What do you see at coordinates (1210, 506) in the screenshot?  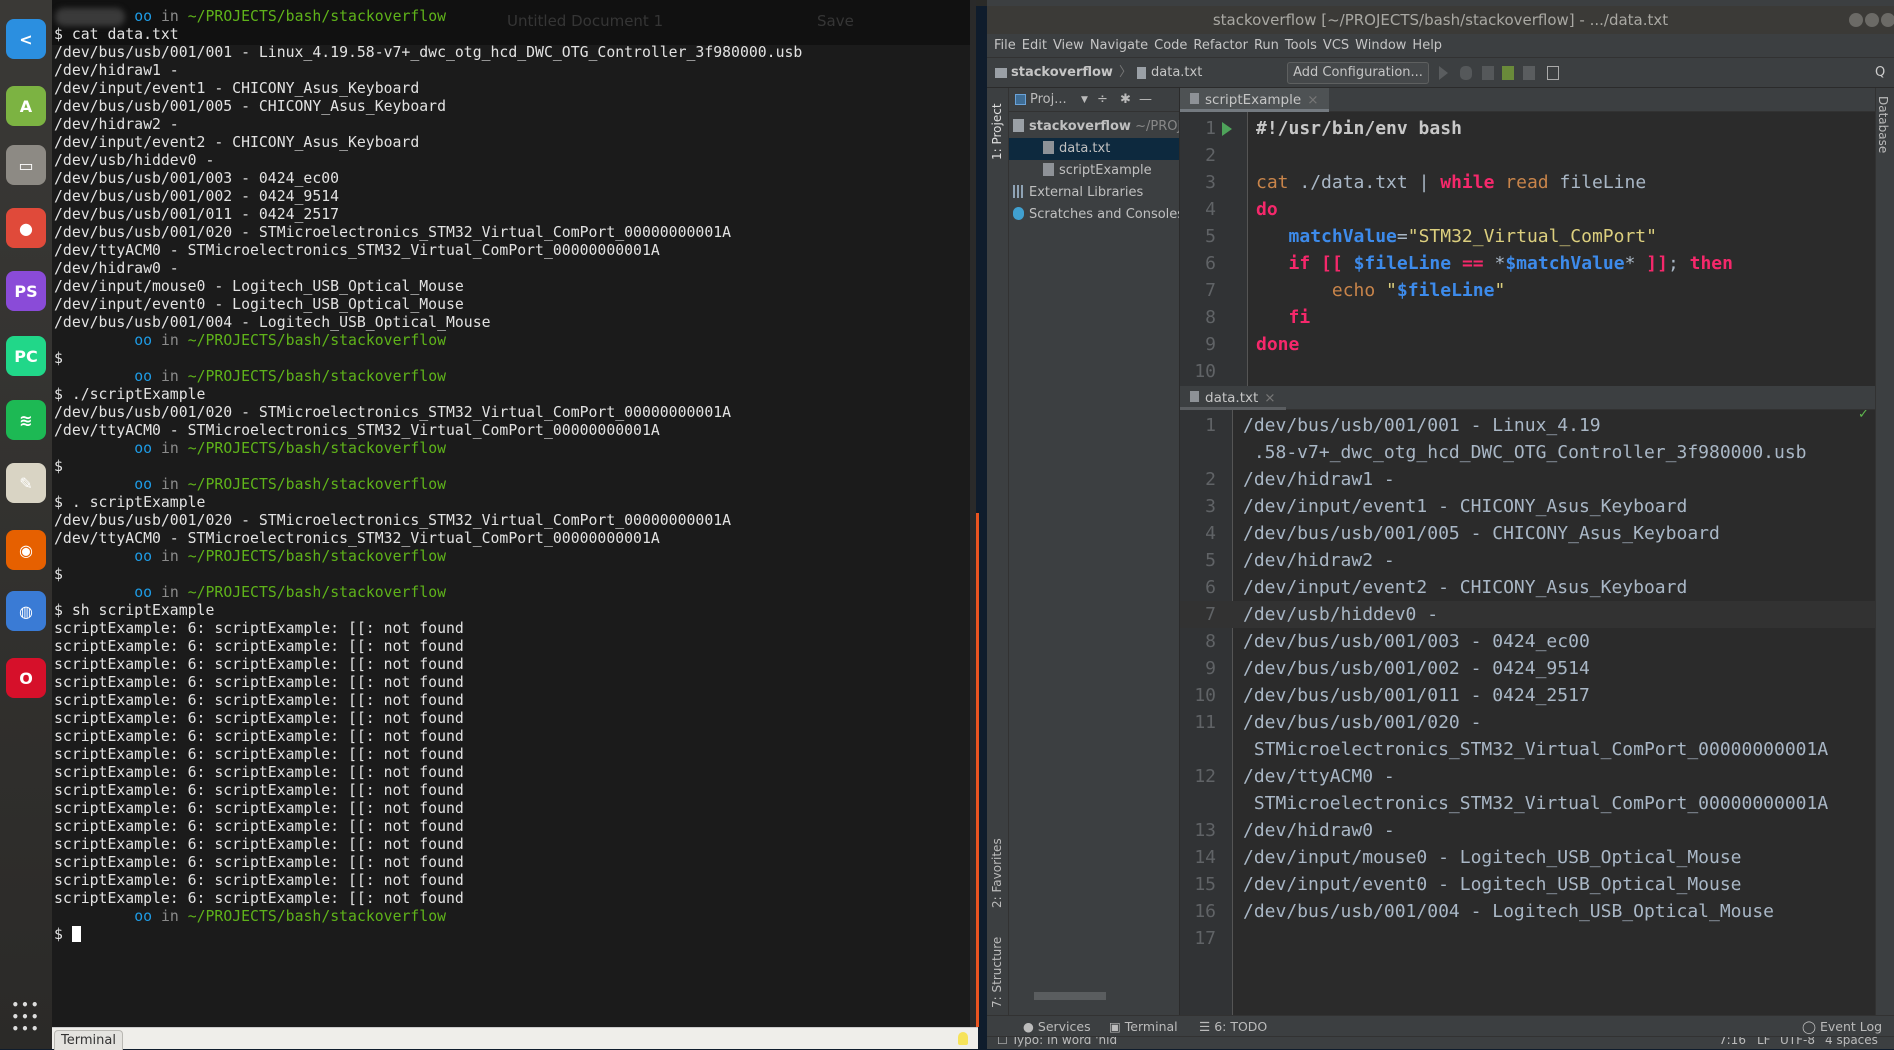 I see `line-number: 3` at bounding box center [1210, 506].